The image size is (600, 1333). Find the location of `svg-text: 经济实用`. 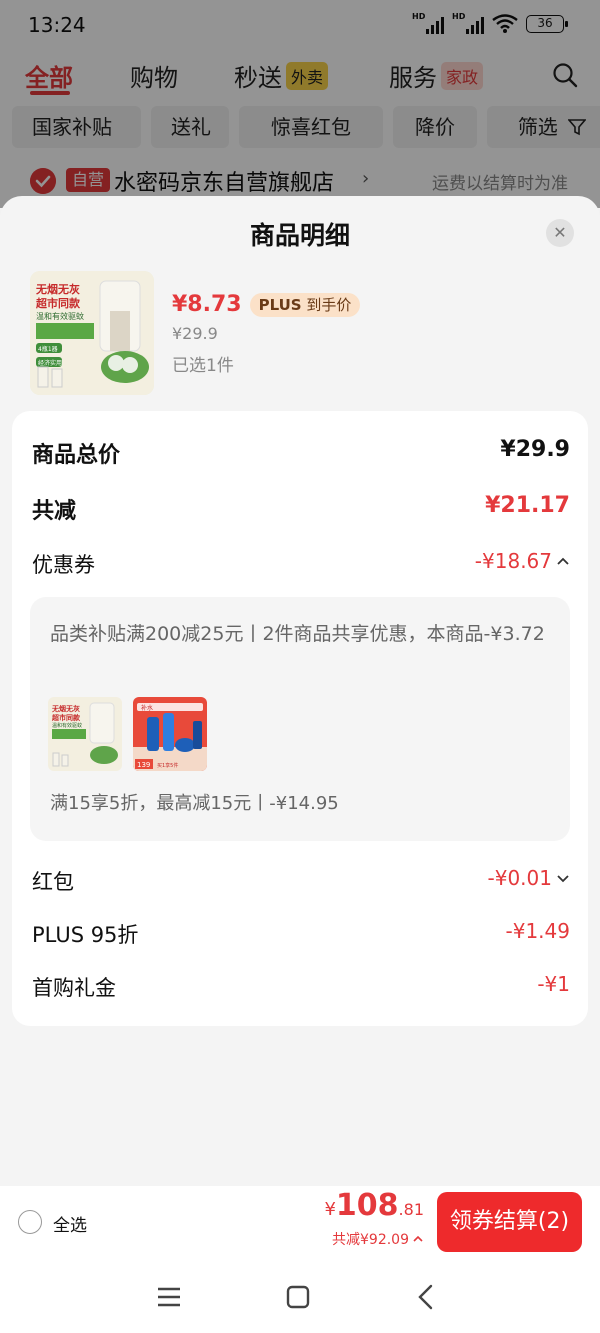

svg-text: 经济实用 is located at coordinates (50, 363).